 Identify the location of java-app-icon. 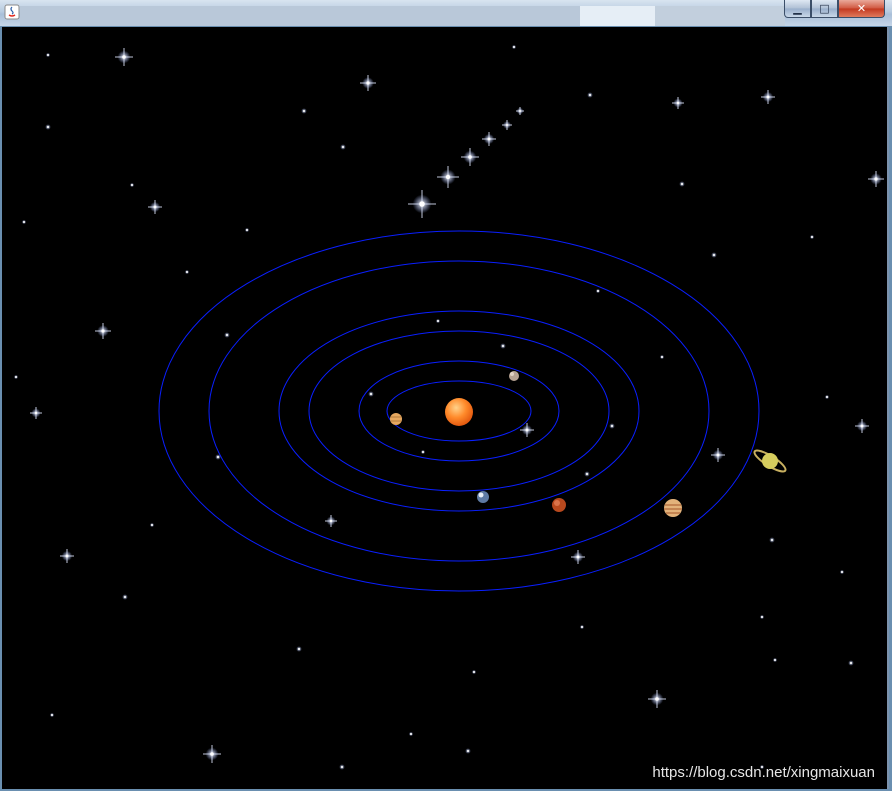
(12, 12).